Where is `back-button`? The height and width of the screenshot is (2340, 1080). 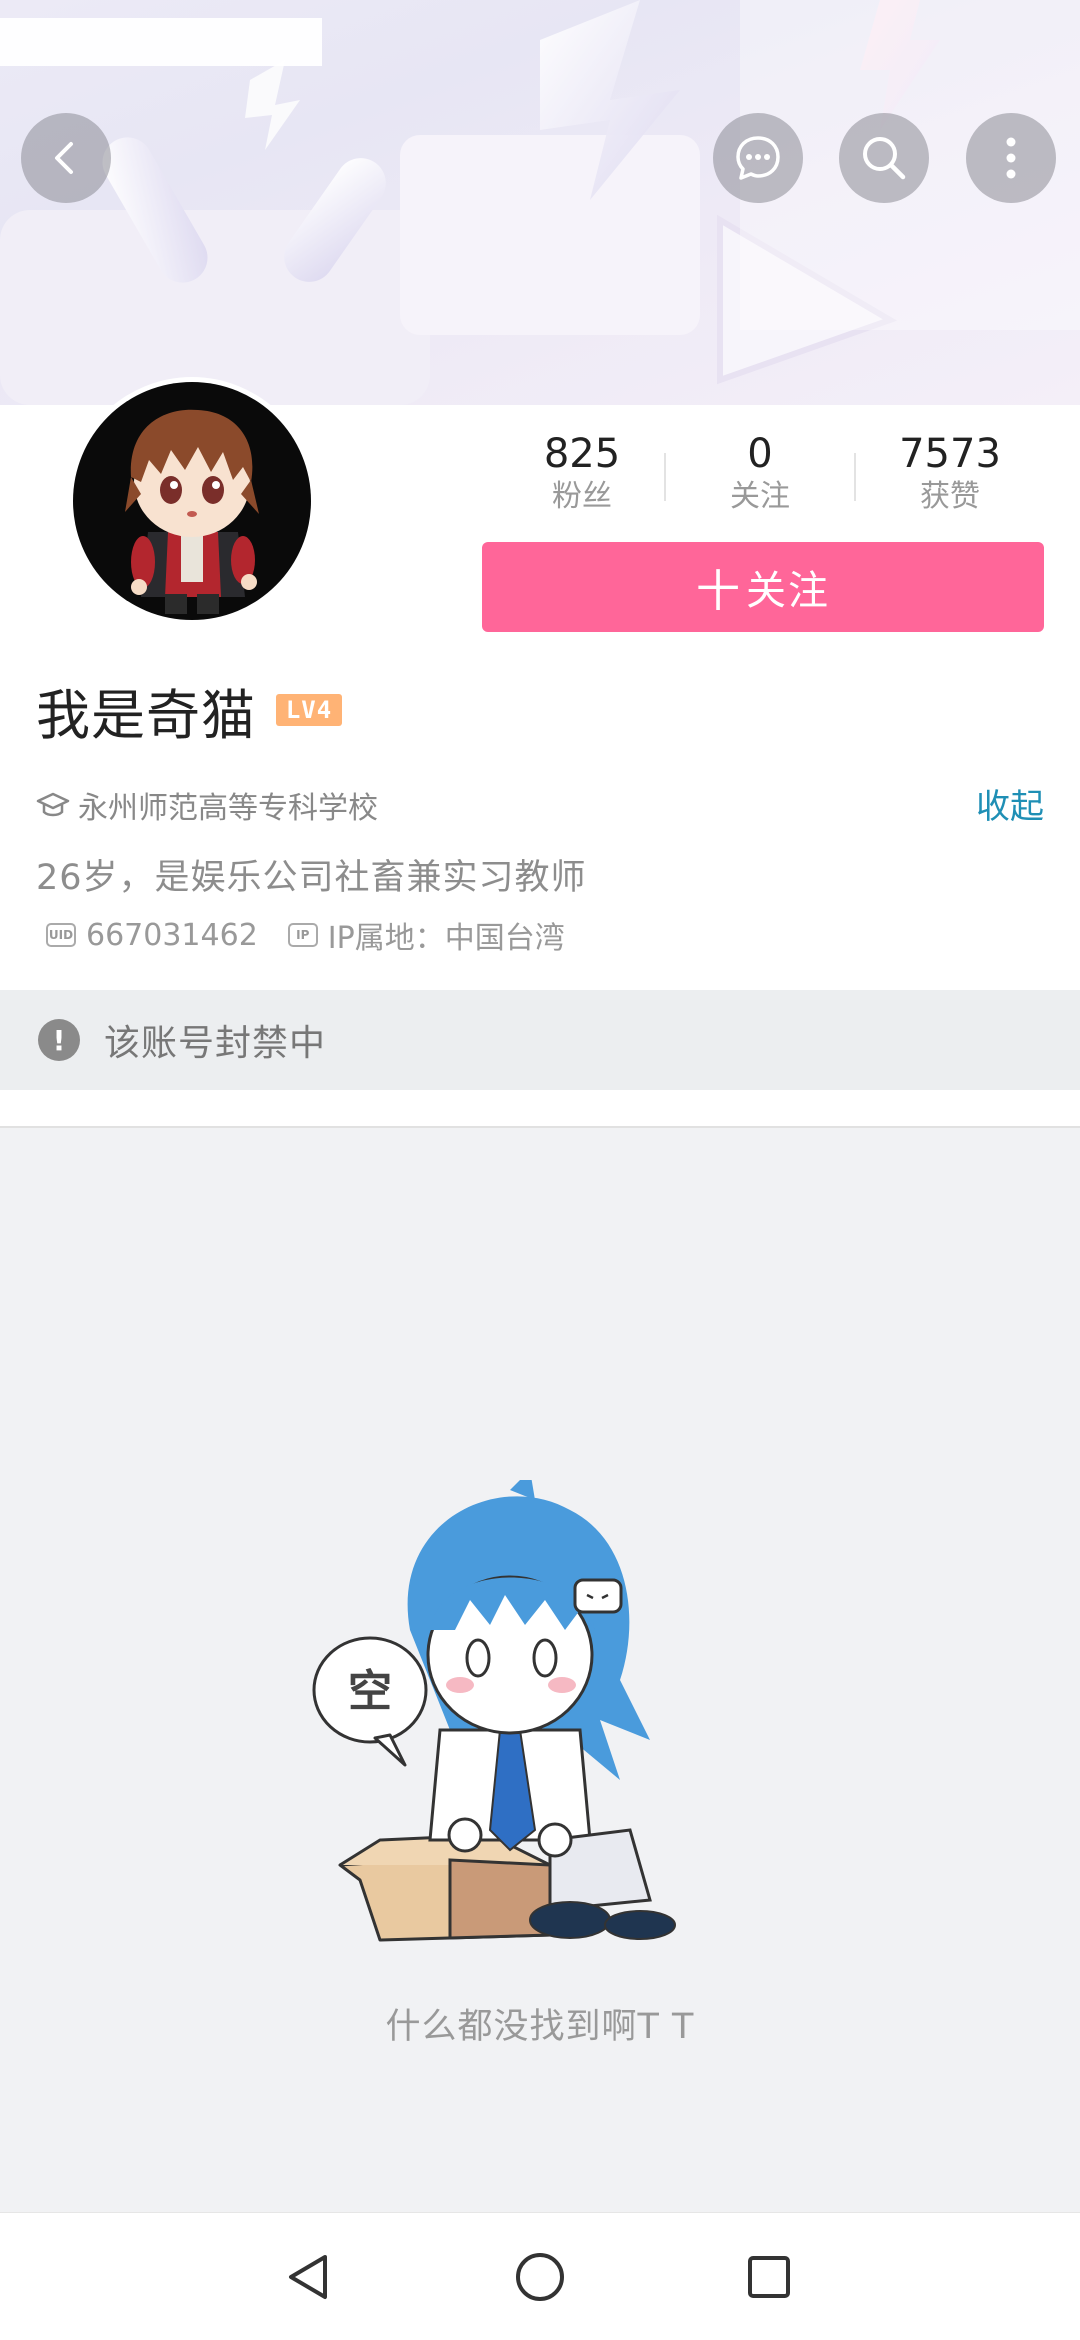
back-button is located at coordinates (66, 158).